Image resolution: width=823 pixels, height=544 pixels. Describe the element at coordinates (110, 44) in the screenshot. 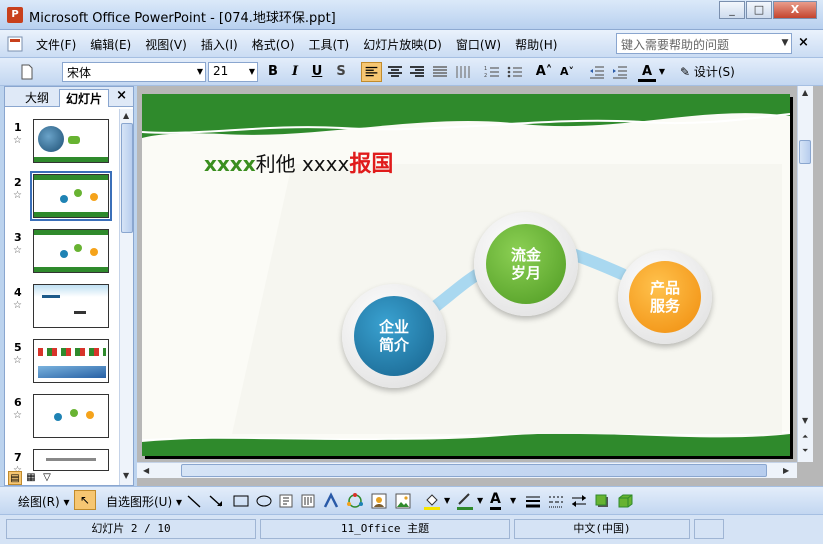

I see `menu-edit: 编辑(E)` at that location.